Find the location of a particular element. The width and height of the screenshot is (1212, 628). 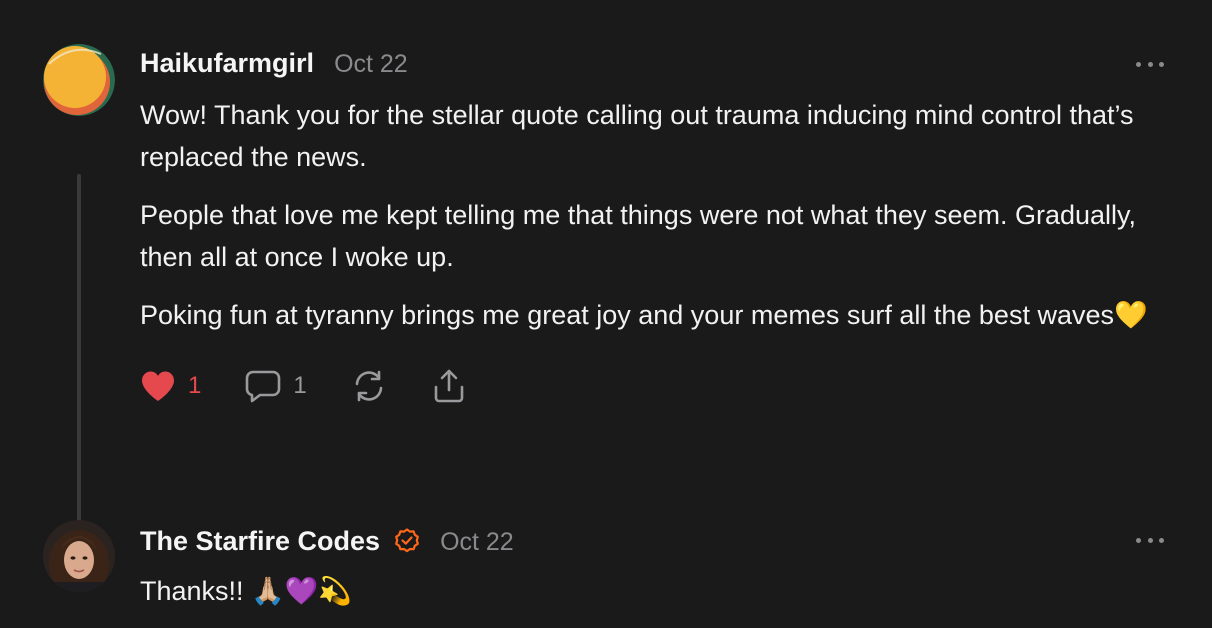

reply-count: 1 is located at coordinates (300, 385).